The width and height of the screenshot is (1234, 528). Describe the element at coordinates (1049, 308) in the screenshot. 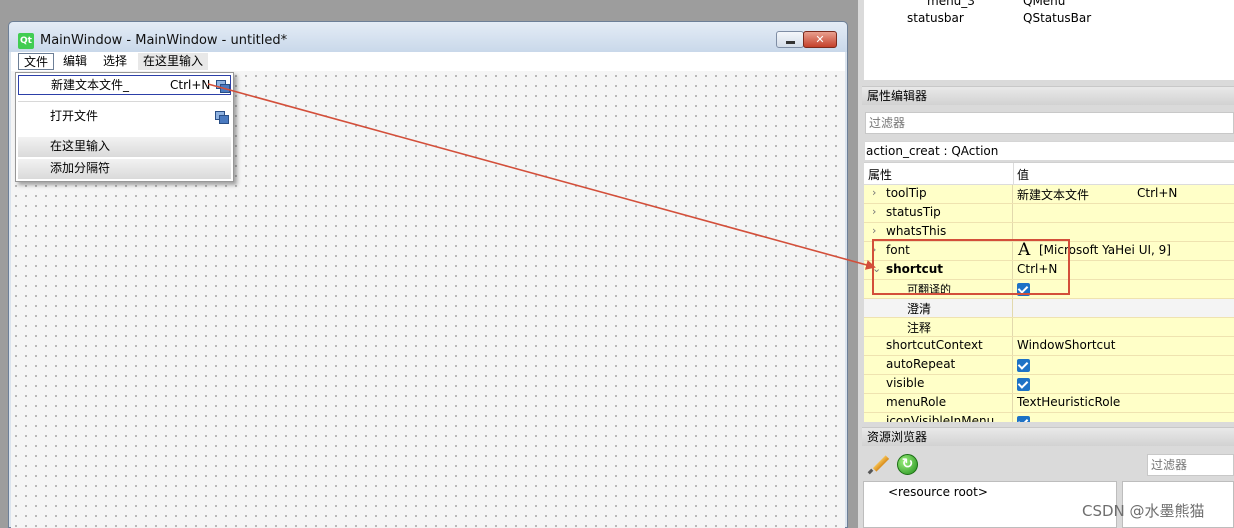

I see `property-row-disambiguation: 澄清` at that location.